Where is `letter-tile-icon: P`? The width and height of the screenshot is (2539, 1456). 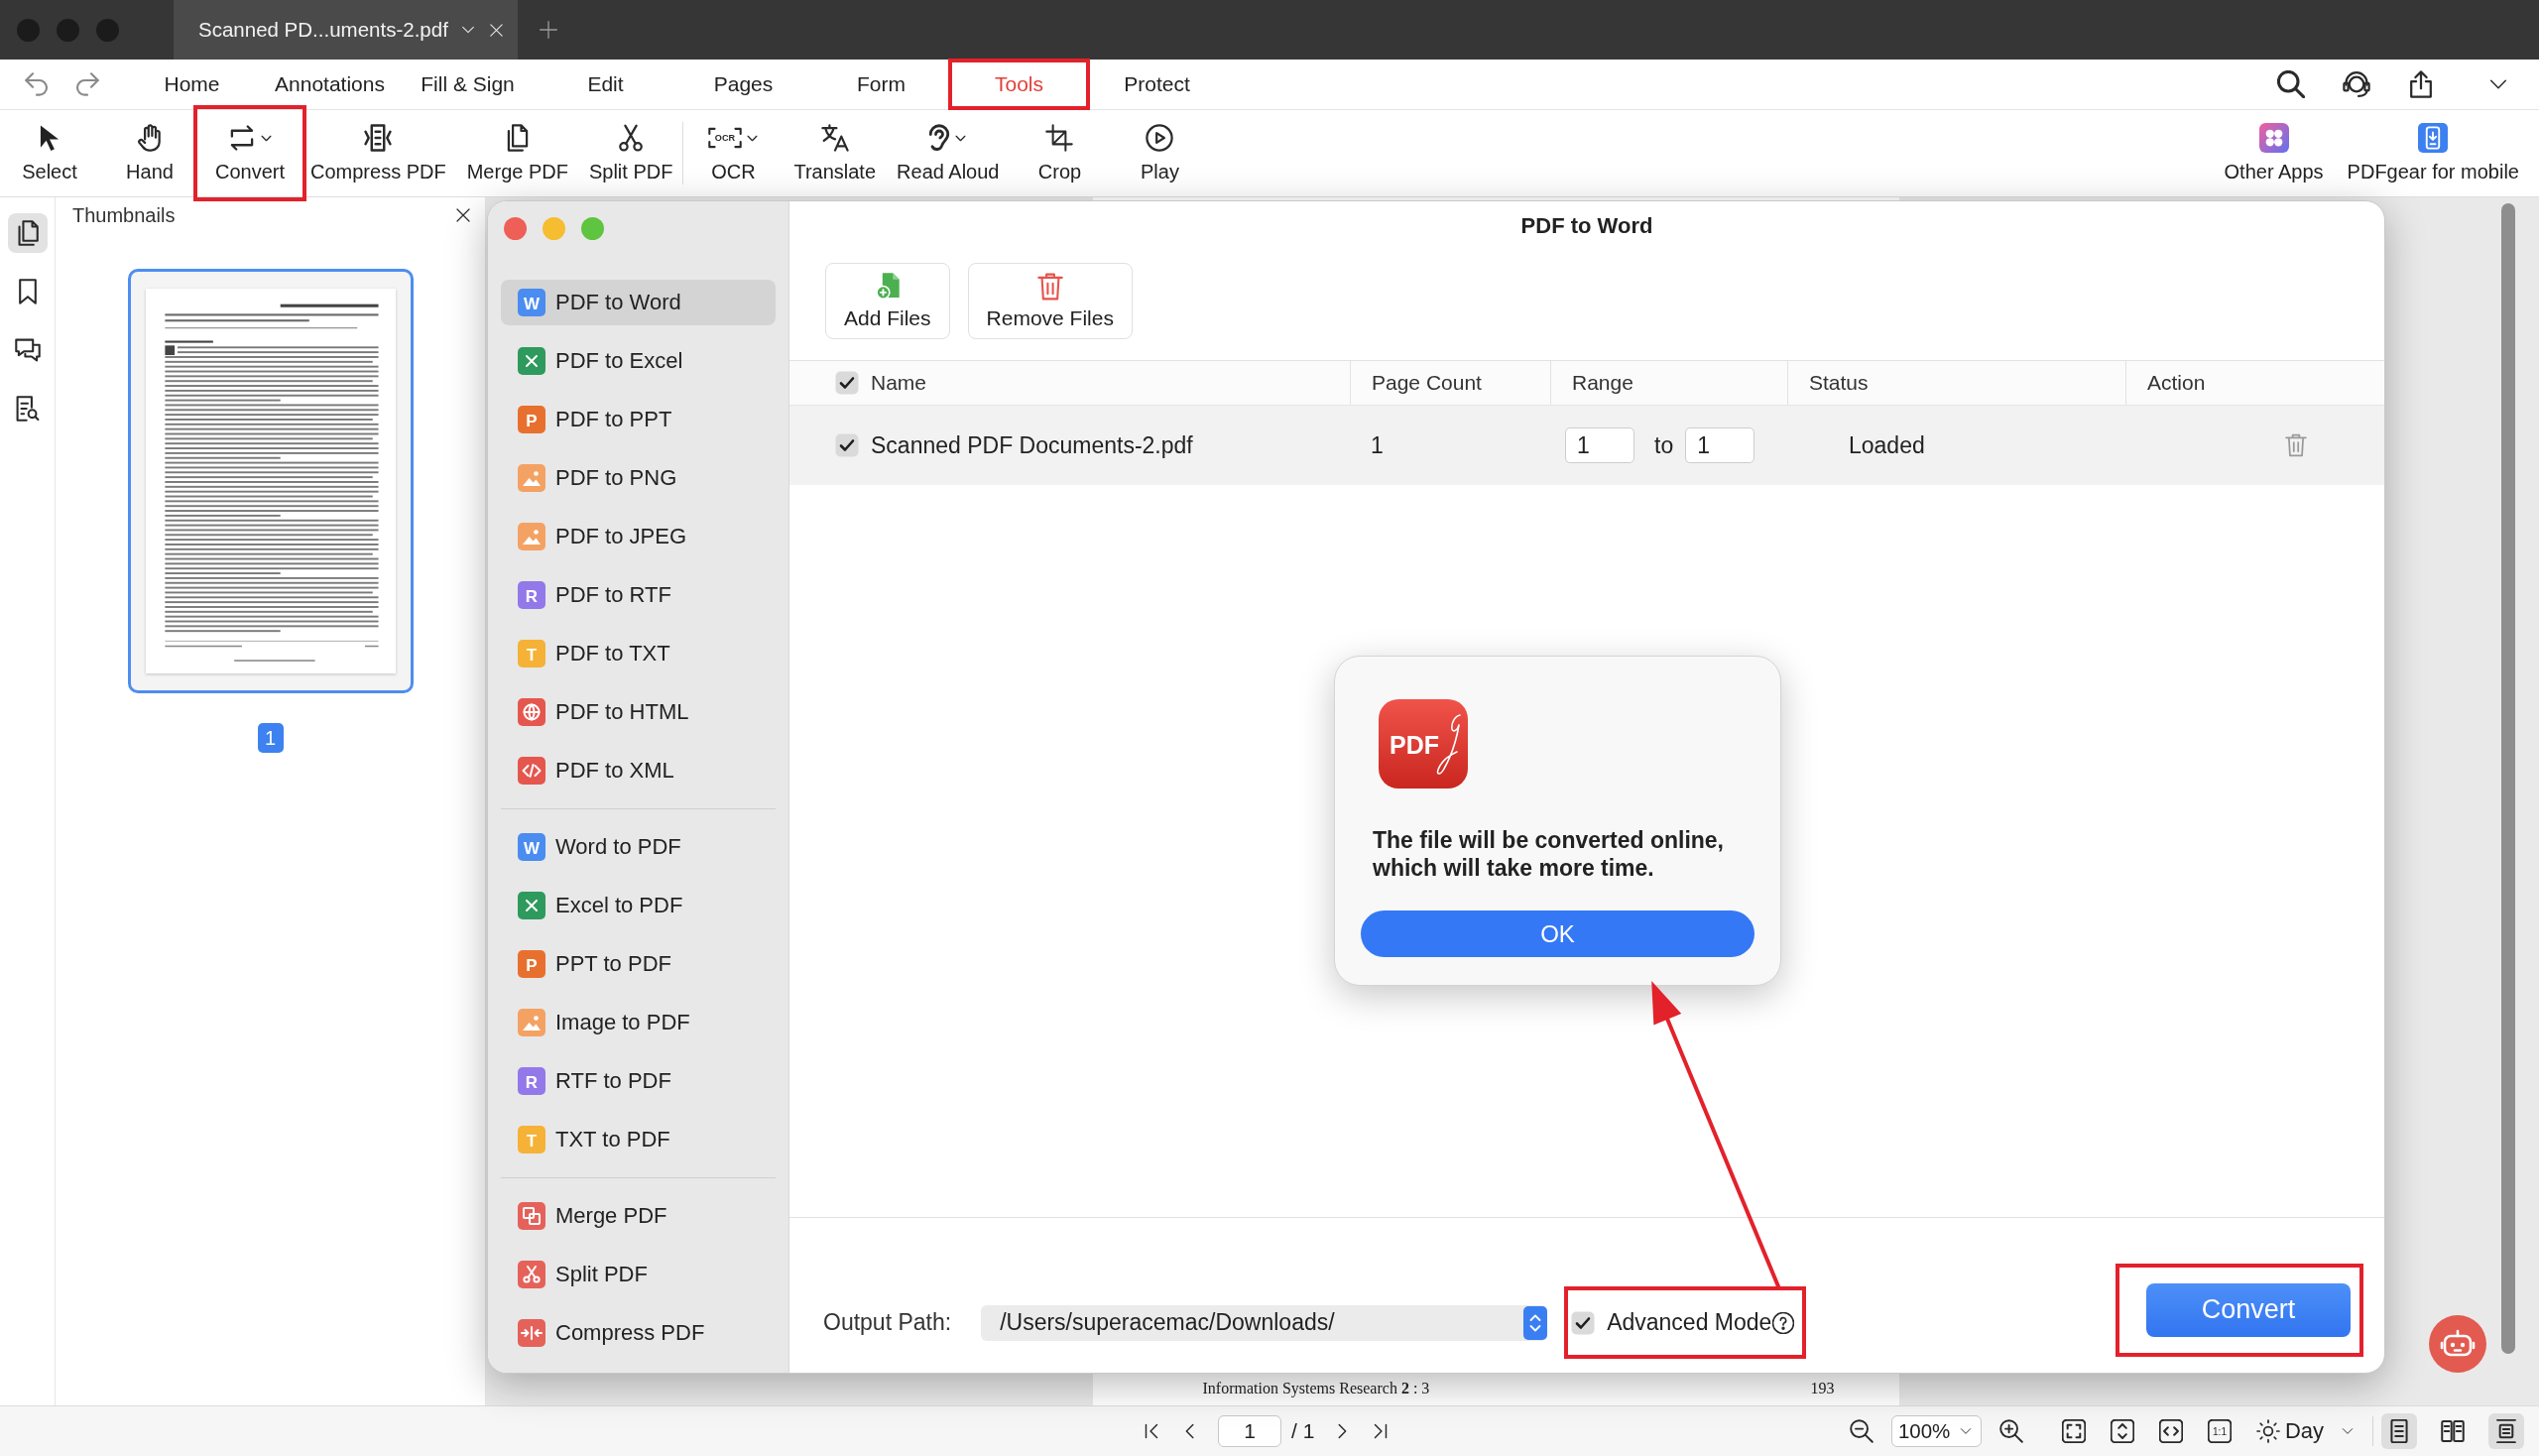
letter-tile-icon: P is located at coordinates (531, 964).